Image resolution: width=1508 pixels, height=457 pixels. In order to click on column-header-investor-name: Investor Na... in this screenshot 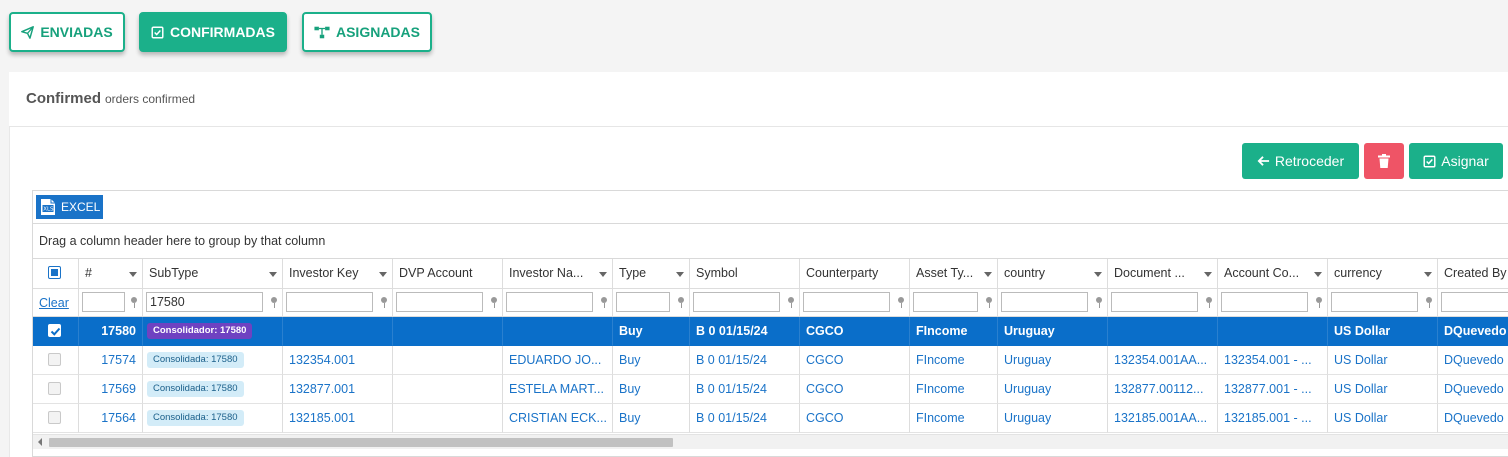, I will do `click(558, 274)`.